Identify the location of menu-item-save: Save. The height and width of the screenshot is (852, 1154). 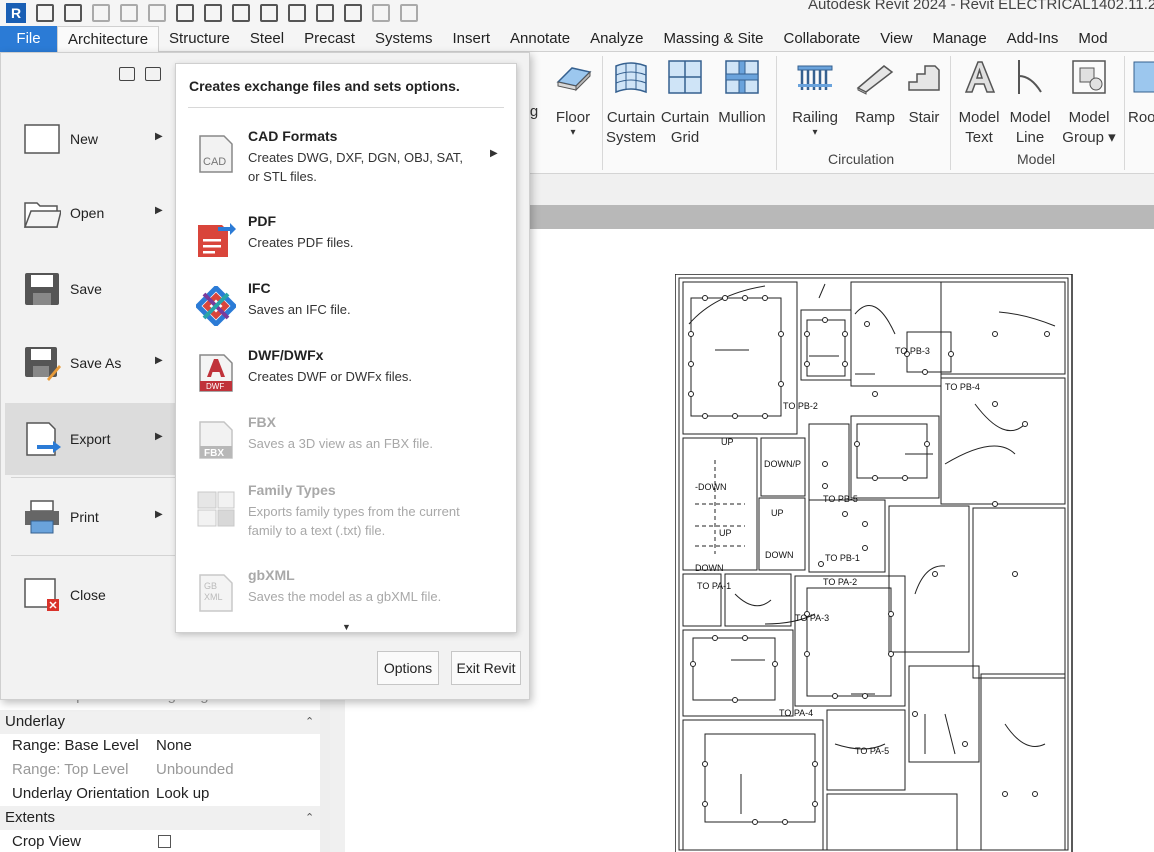
(91, 289).